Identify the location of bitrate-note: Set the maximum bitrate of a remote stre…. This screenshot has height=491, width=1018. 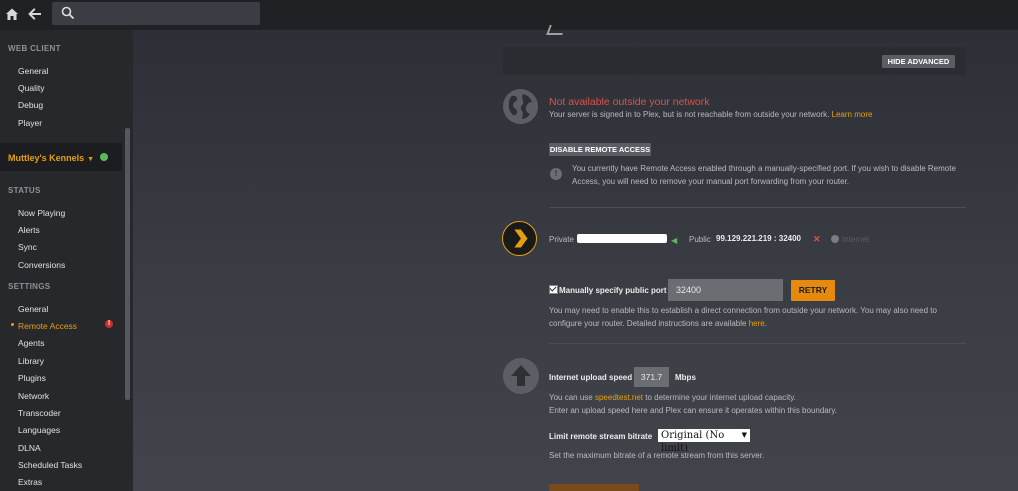
(657, 455).